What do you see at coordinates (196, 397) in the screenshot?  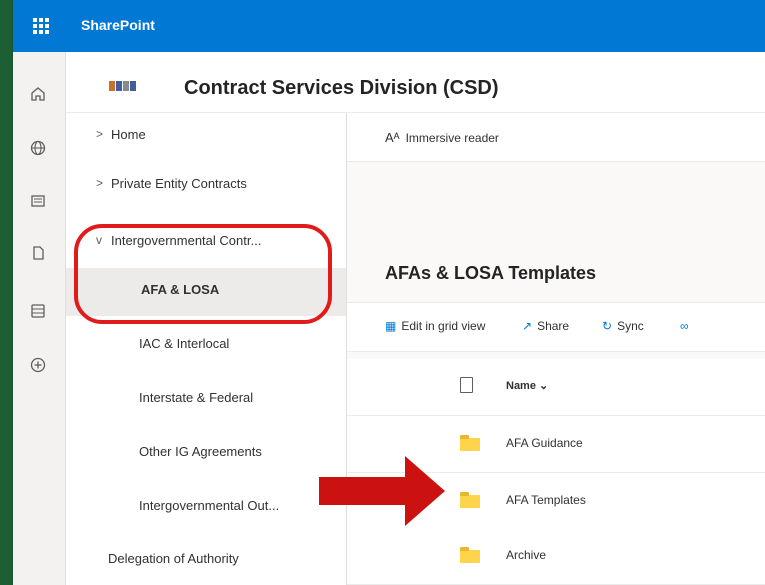 I see `nav-item-label: Interstate & Federal` at bounding box center [196, 397].